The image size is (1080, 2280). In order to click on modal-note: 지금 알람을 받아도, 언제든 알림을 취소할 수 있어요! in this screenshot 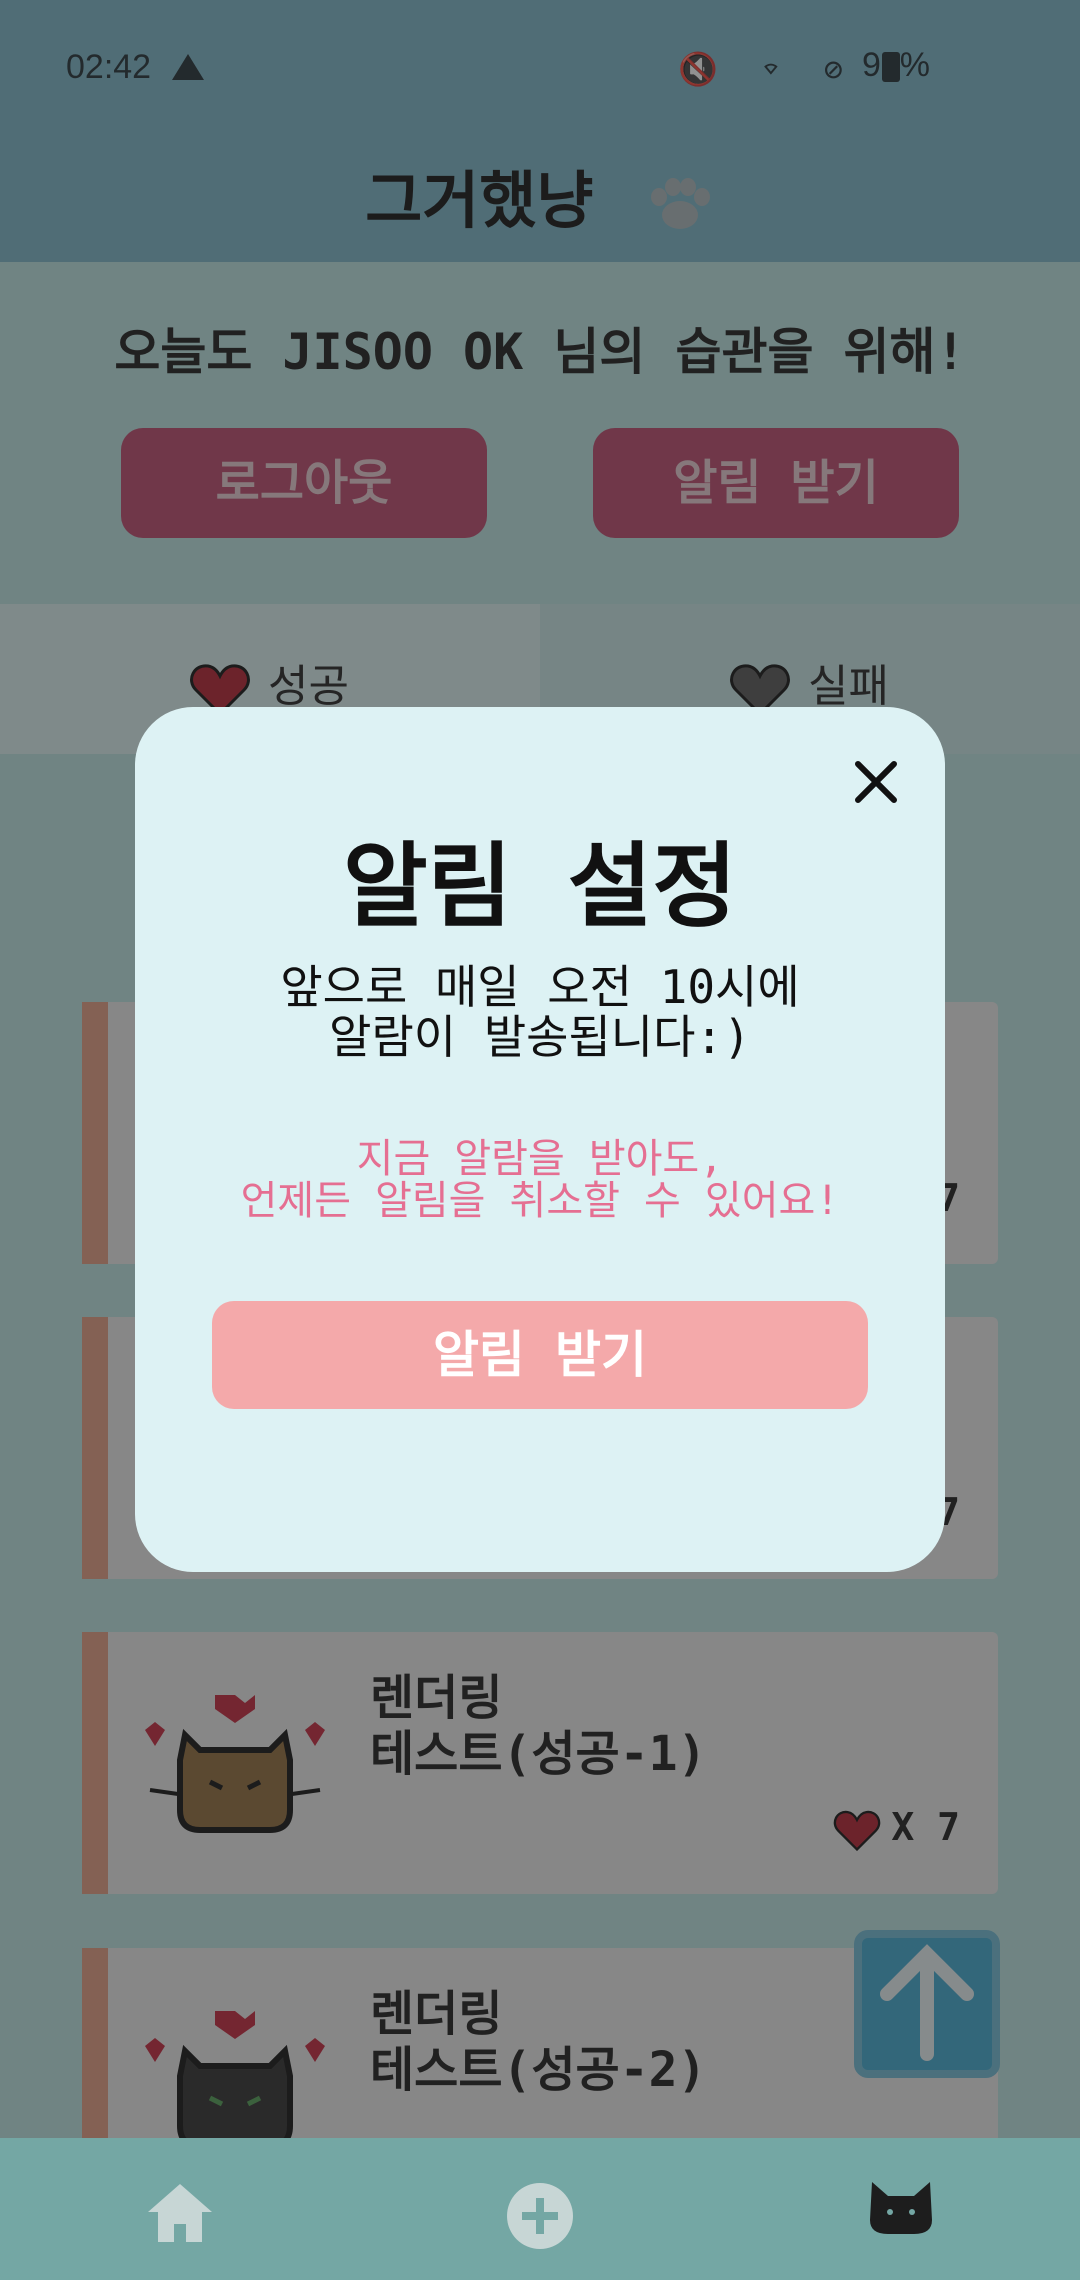, I will do `click(540, 1180)`.